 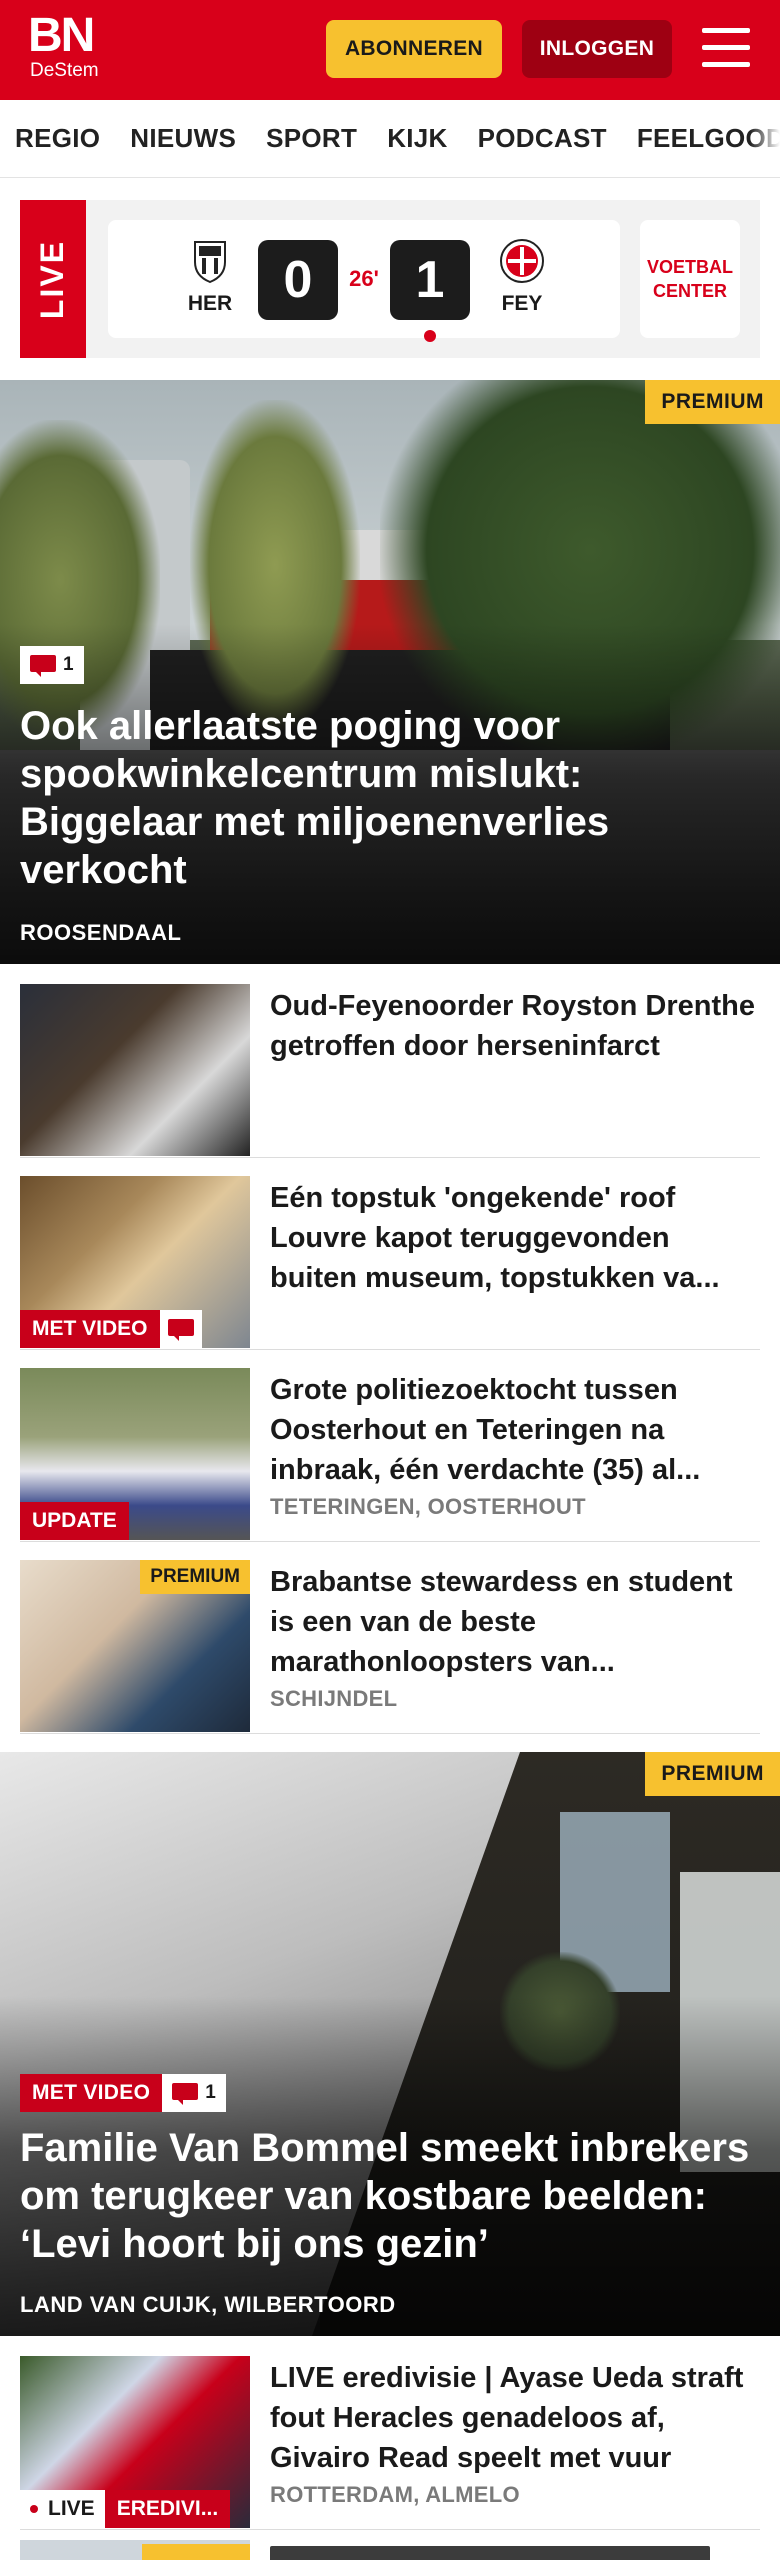 I want to click on live-badge: LIVE, so click(x=62, y=2509).